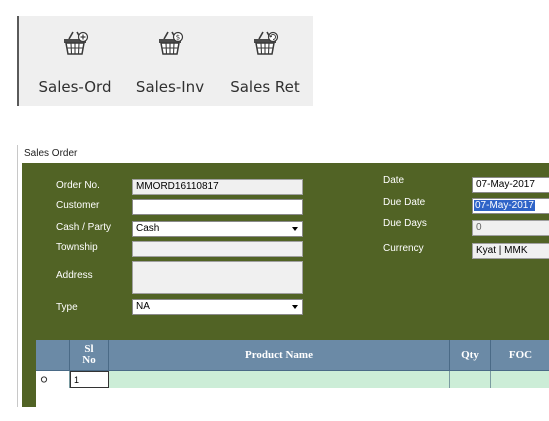 Image resolution: width=549 pixels, height=421 pixels. What do you see at coordinates (510, 185) in the screenshot?
I see `date-field: 07-May-2017` at bounding box center [510, 185].